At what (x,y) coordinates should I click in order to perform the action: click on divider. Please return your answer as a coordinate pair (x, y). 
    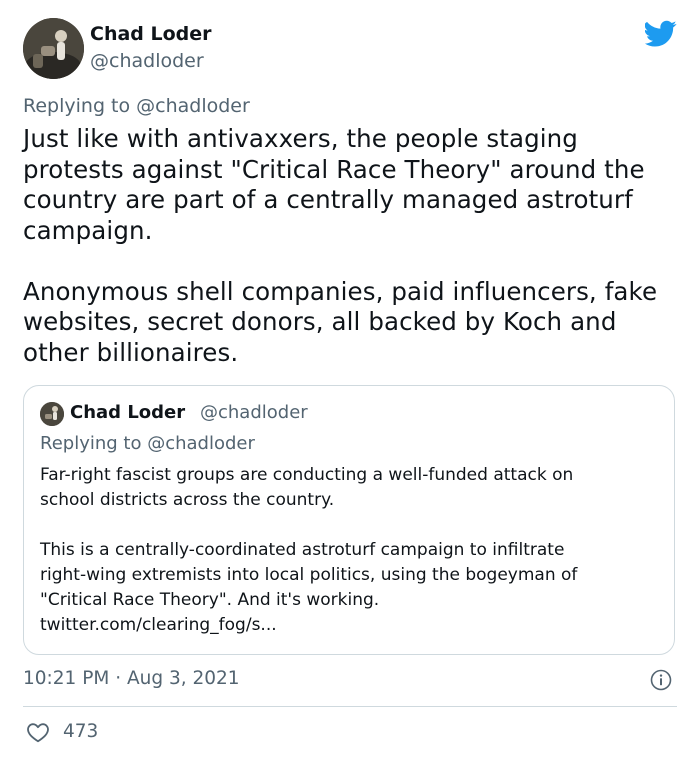
    Looking at the image, I should click on (350, 706).